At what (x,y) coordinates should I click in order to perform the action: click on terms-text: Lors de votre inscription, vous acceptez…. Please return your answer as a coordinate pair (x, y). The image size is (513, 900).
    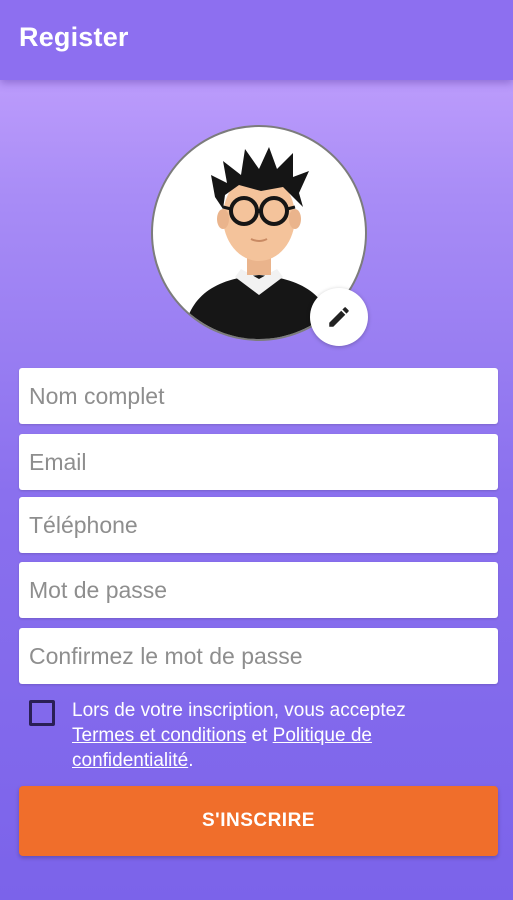
    Looking at the image, I should click on (269, 735).